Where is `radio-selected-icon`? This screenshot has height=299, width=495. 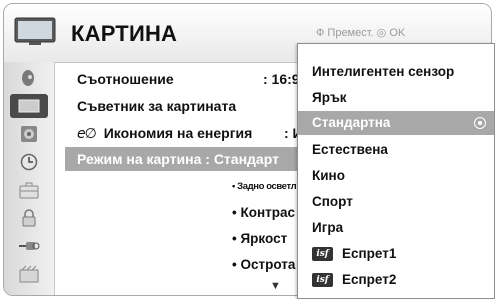
radio-selected-icon is located at coordinates (480, 123).